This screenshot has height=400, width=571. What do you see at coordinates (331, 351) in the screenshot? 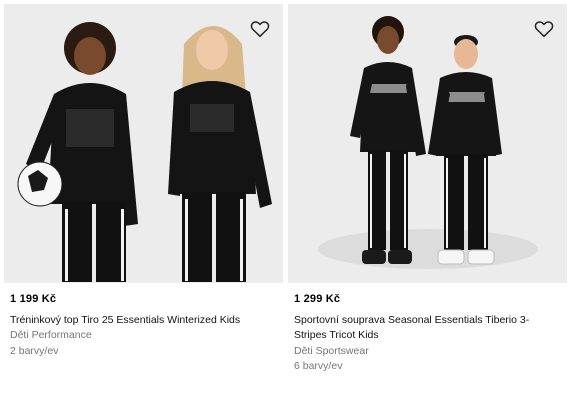
I see `product-category: Děti Sportswear` at bounding box center [331, 351].